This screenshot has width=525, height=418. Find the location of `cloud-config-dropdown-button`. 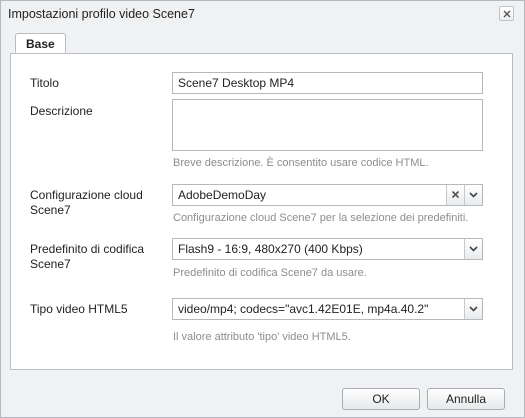

cloud-config-dropdown-button is located at coordinates (473, 195).